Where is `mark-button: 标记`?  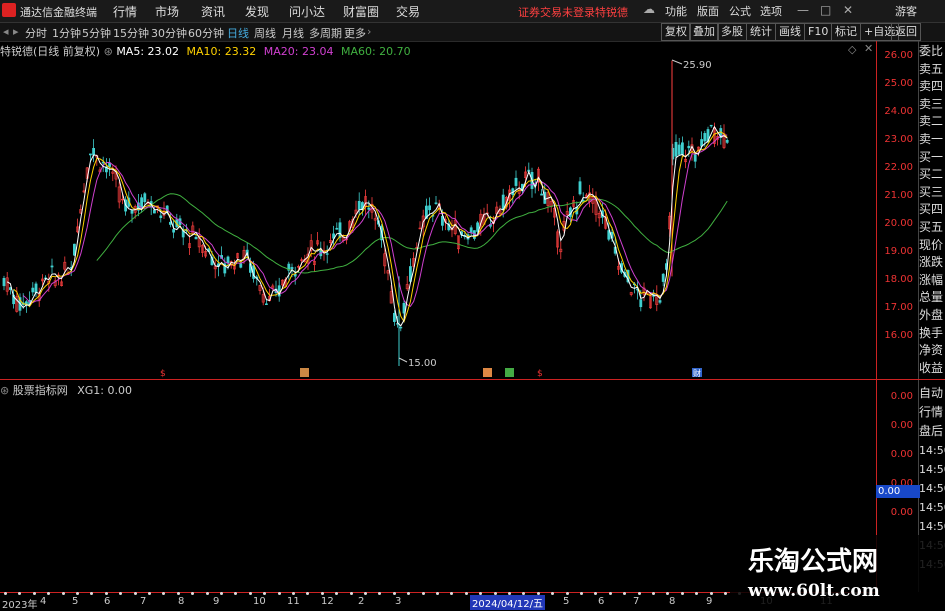
mark-button: 标记 is located at coordinates (846, 32).